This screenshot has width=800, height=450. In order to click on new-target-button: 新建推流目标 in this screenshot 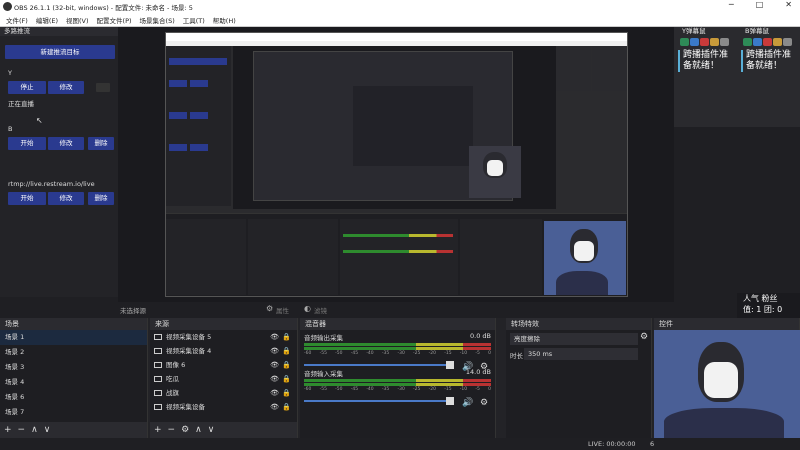, I will do `click(60, 52)`.